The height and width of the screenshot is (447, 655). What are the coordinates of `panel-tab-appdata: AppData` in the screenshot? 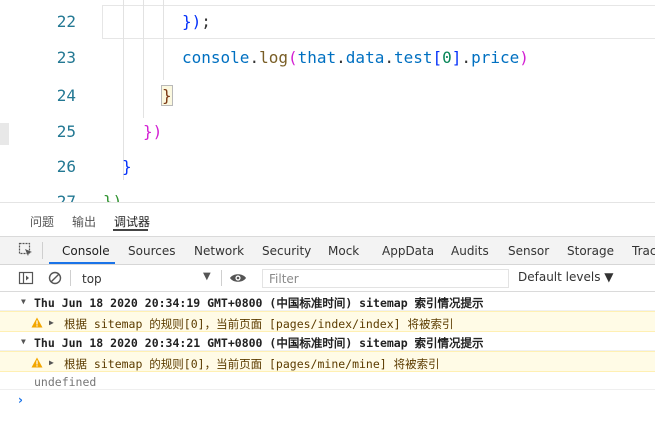 It's located at (408, 251).